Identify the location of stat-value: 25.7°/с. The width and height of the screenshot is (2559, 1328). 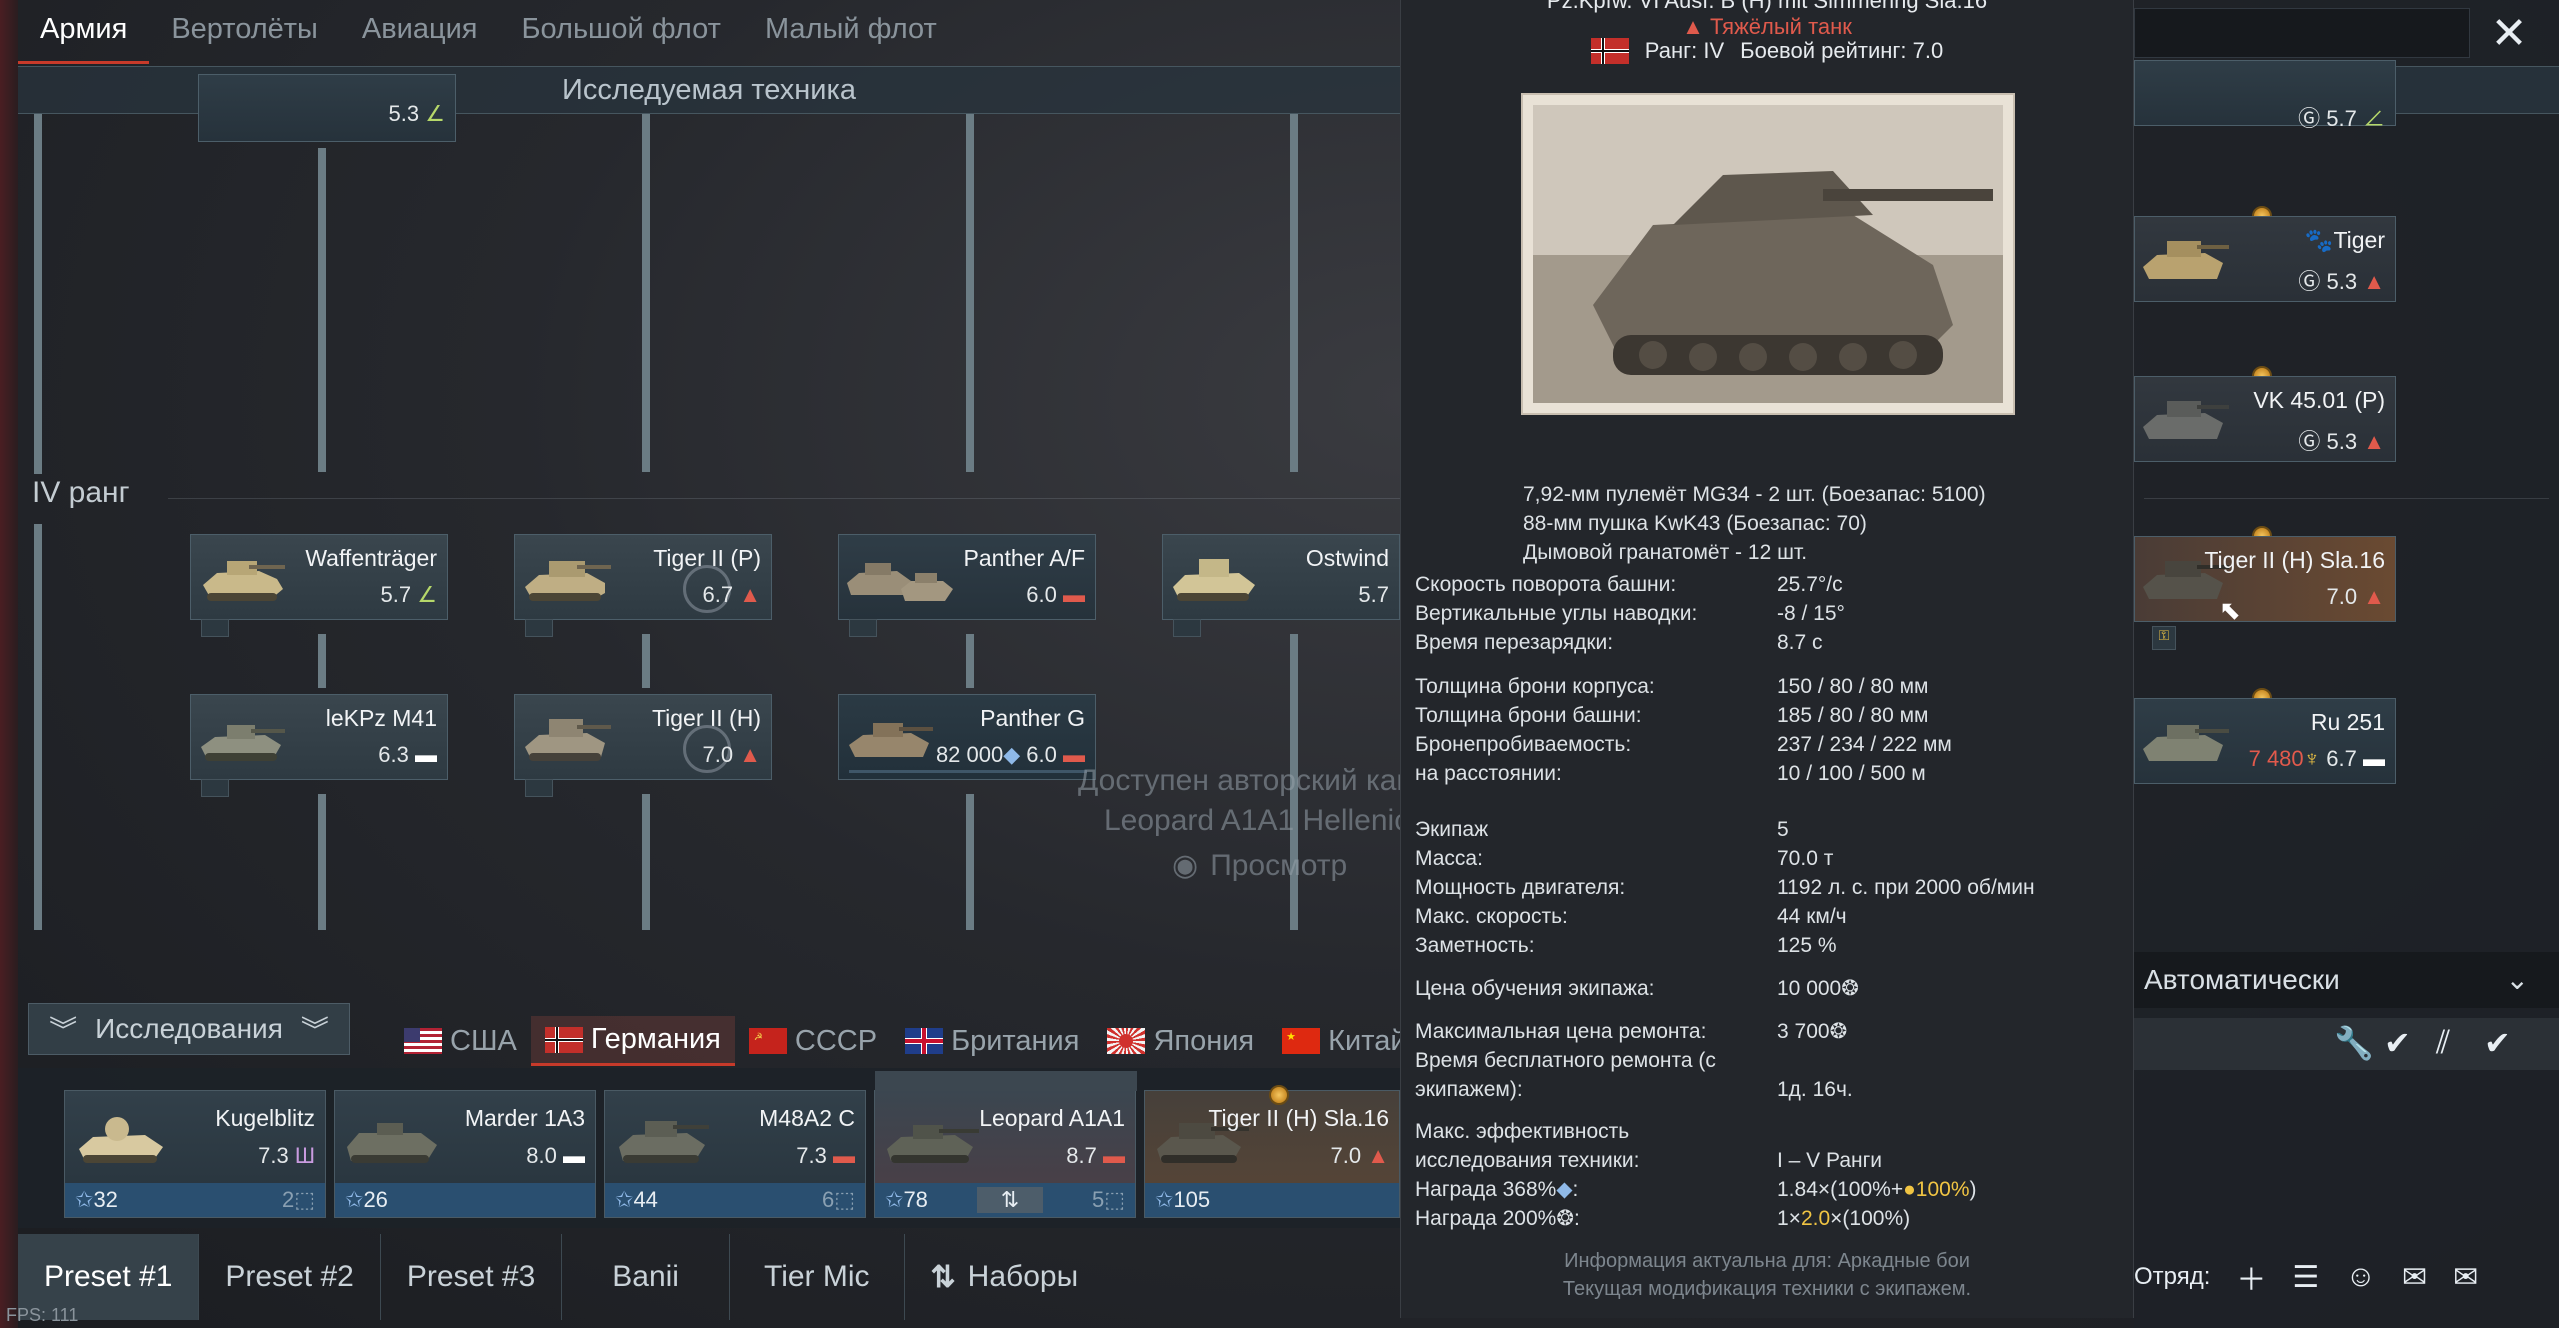
(1810, 584).